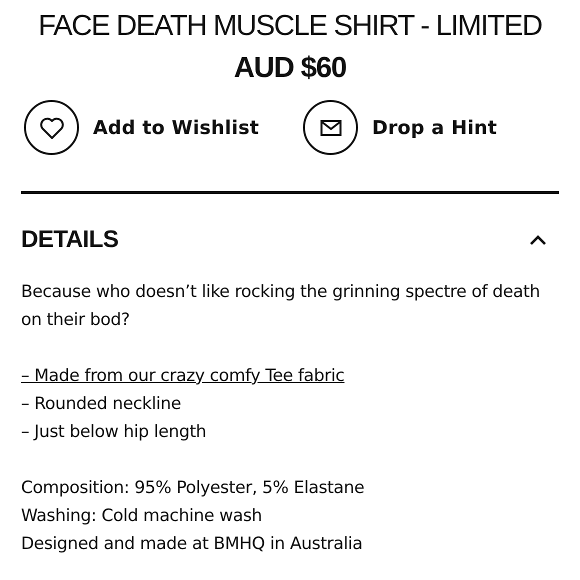 The image size is (580, 580). I want to click on action-link: Drop a Hint, so click(400, 127).